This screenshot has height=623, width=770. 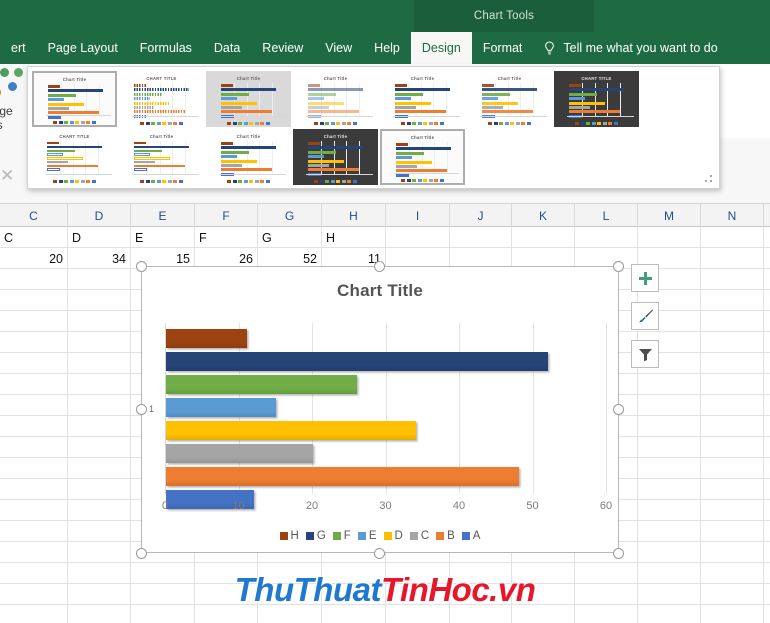 What do you see at coordinates (441, 48) in the screenshot?
I see `ribbon-tab-design: Design` at bounding box center [441, 48].